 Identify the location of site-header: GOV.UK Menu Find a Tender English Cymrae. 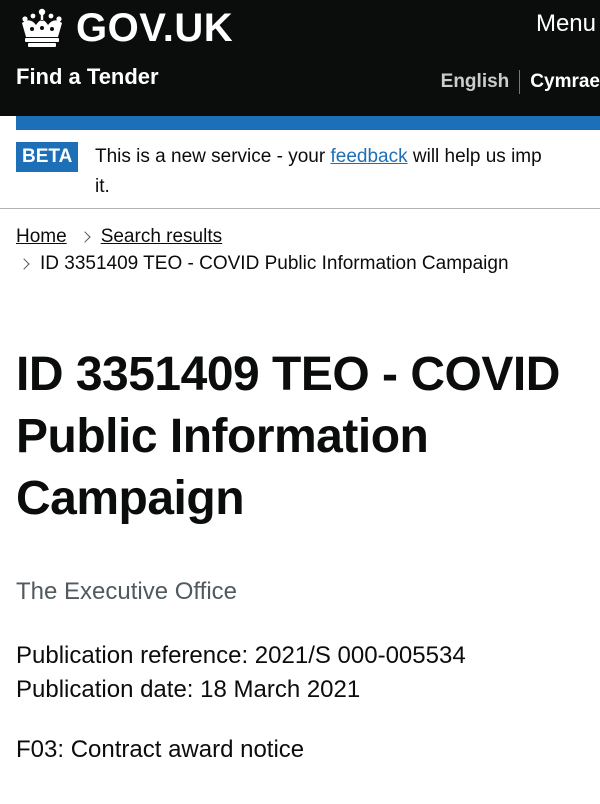
(300, 58).